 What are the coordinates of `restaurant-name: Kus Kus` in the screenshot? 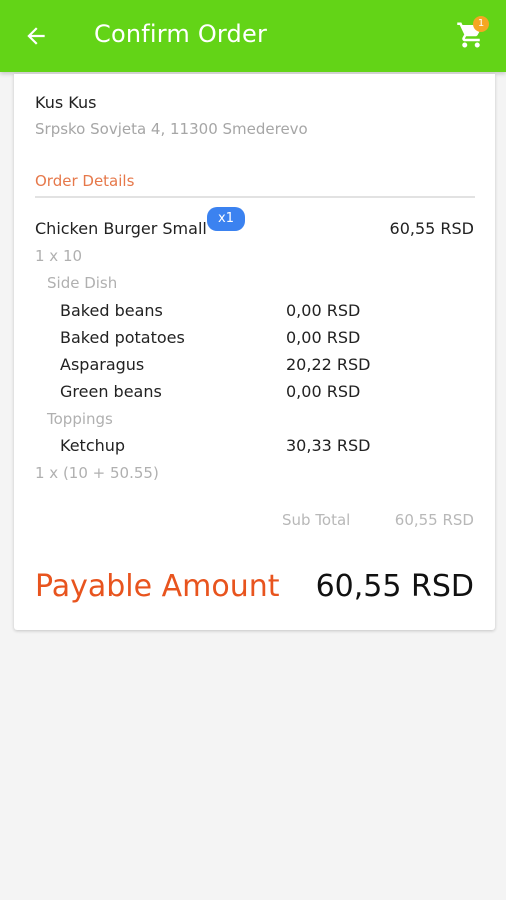 It's located at (66, 102).